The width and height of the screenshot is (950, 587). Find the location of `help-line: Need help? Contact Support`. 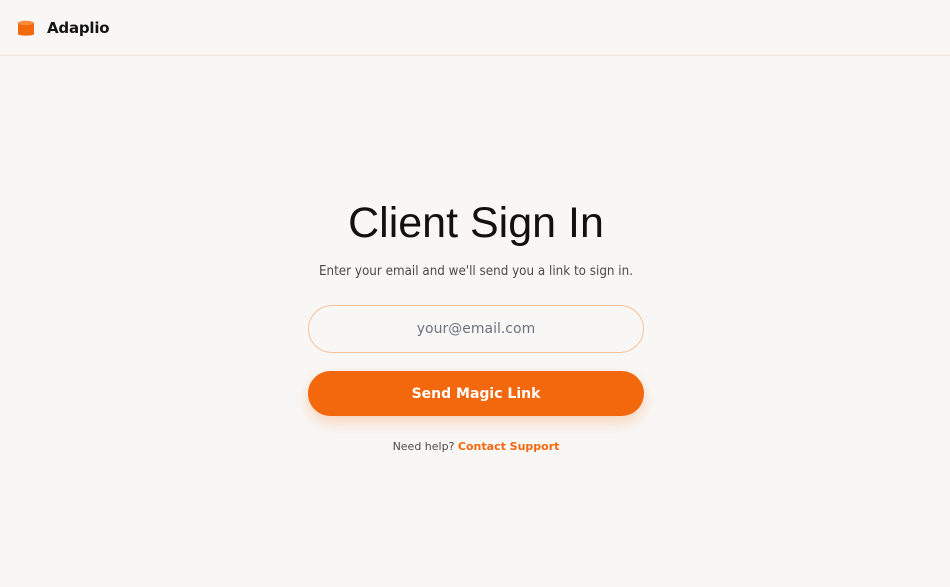

help-line: Need help? Contact Support is located at coordinates (476, 446).